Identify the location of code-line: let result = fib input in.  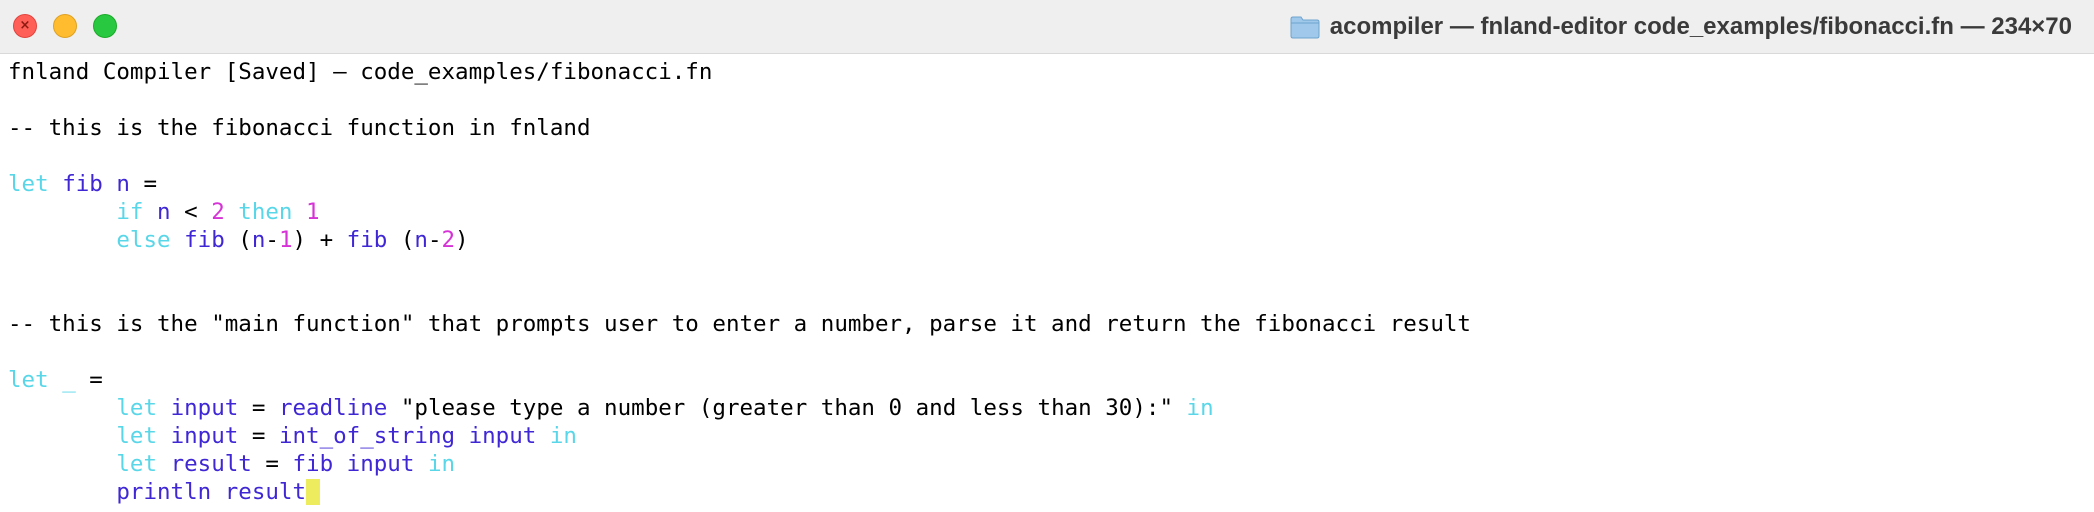
(1048, 464).